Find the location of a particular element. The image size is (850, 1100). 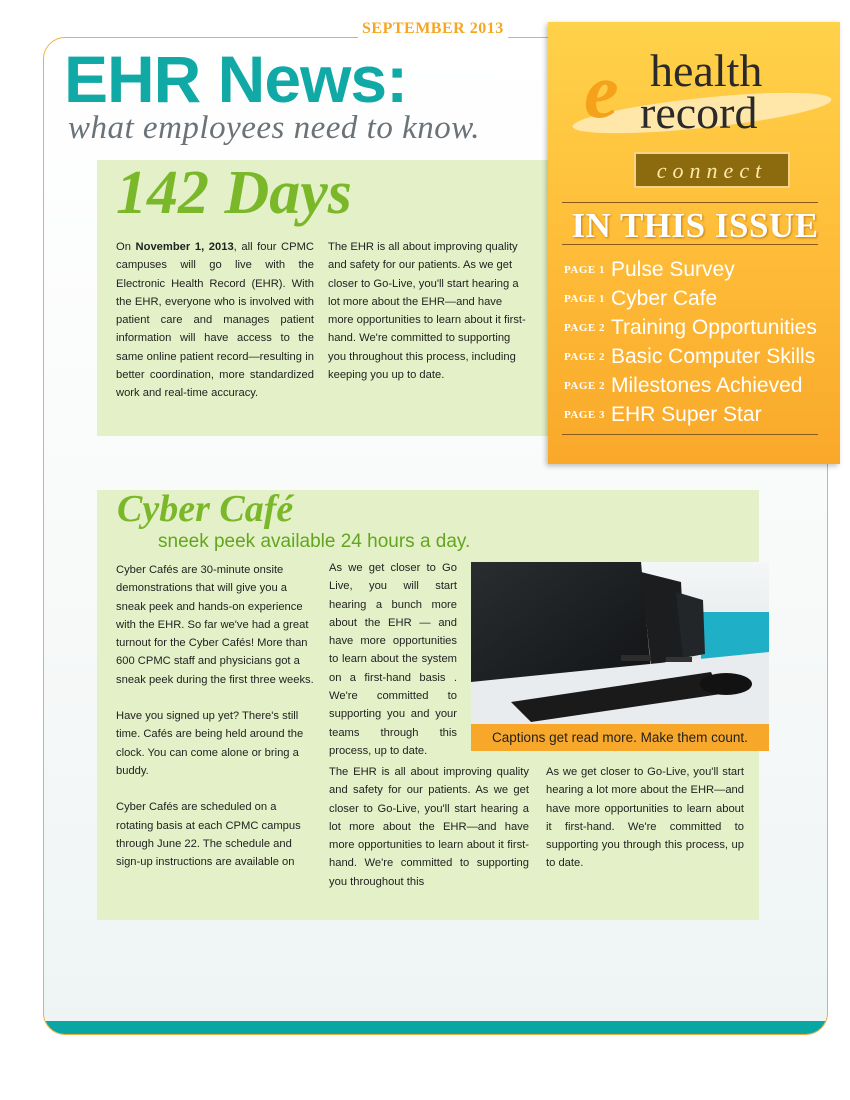

computer-lab-photo is located at coordinates (620, 643).